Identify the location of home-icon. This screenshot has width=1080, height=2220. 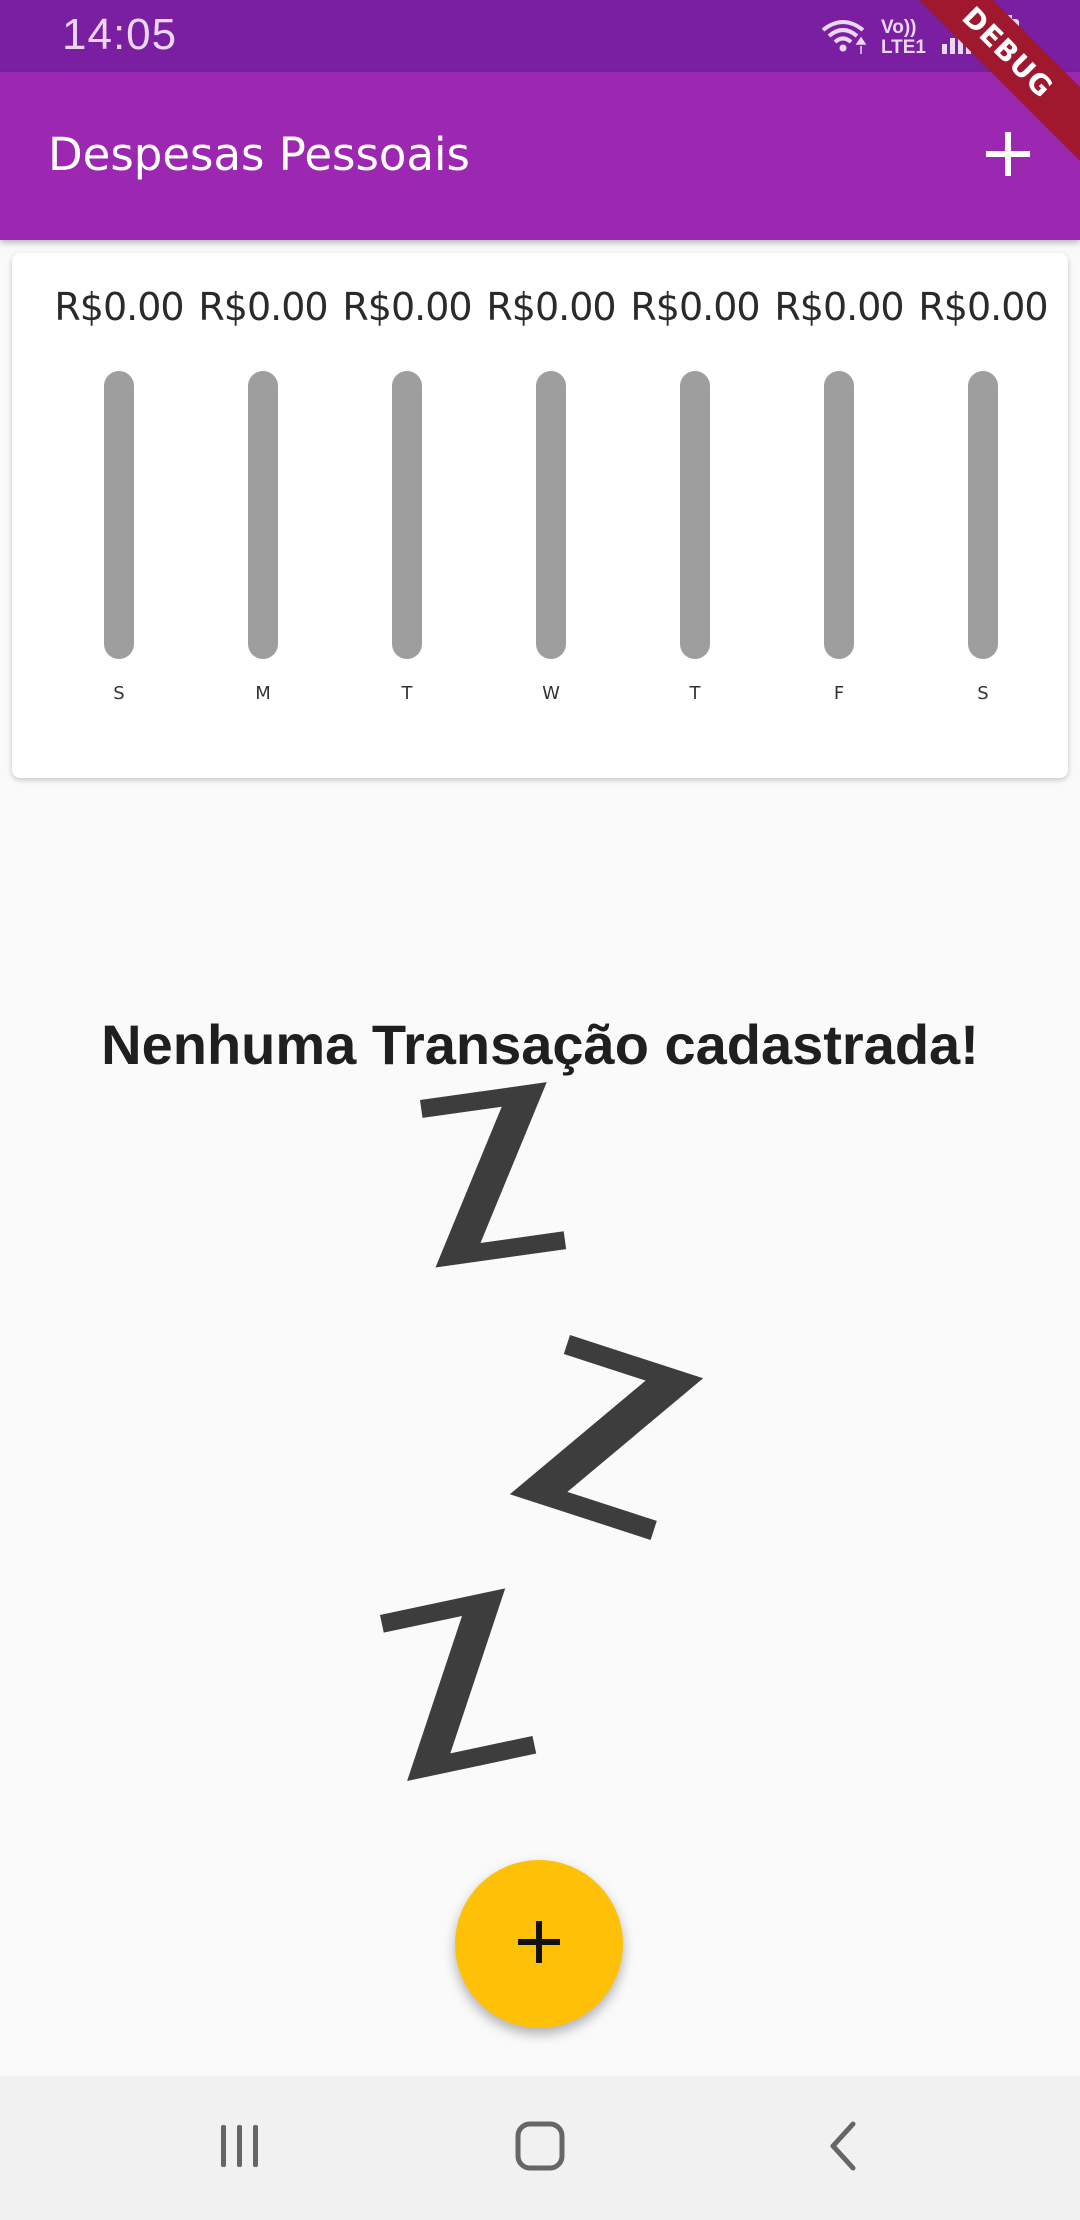
(540, 2148).